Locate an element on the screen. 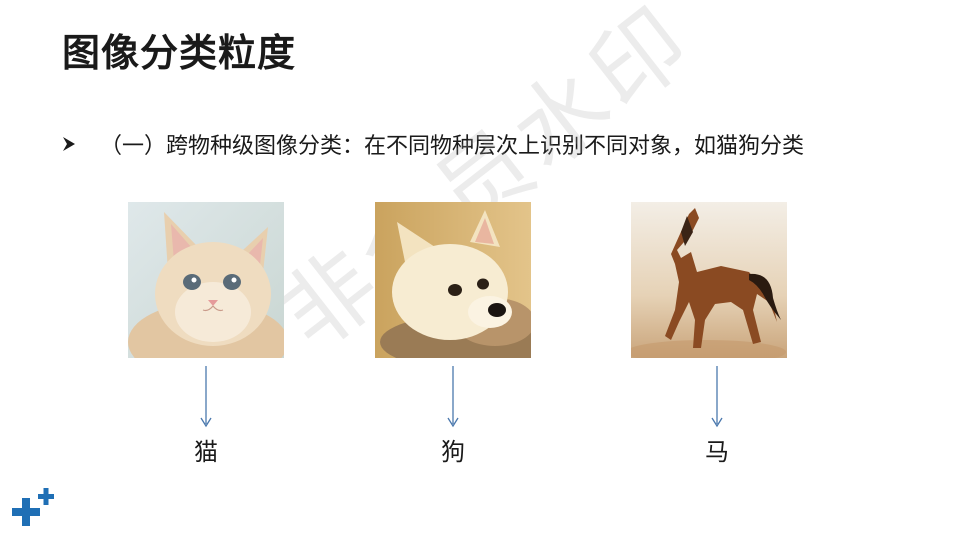 Image resolution: width=960 pixels, height=540 pixels. dog-image is located at coordinates (453, 280).